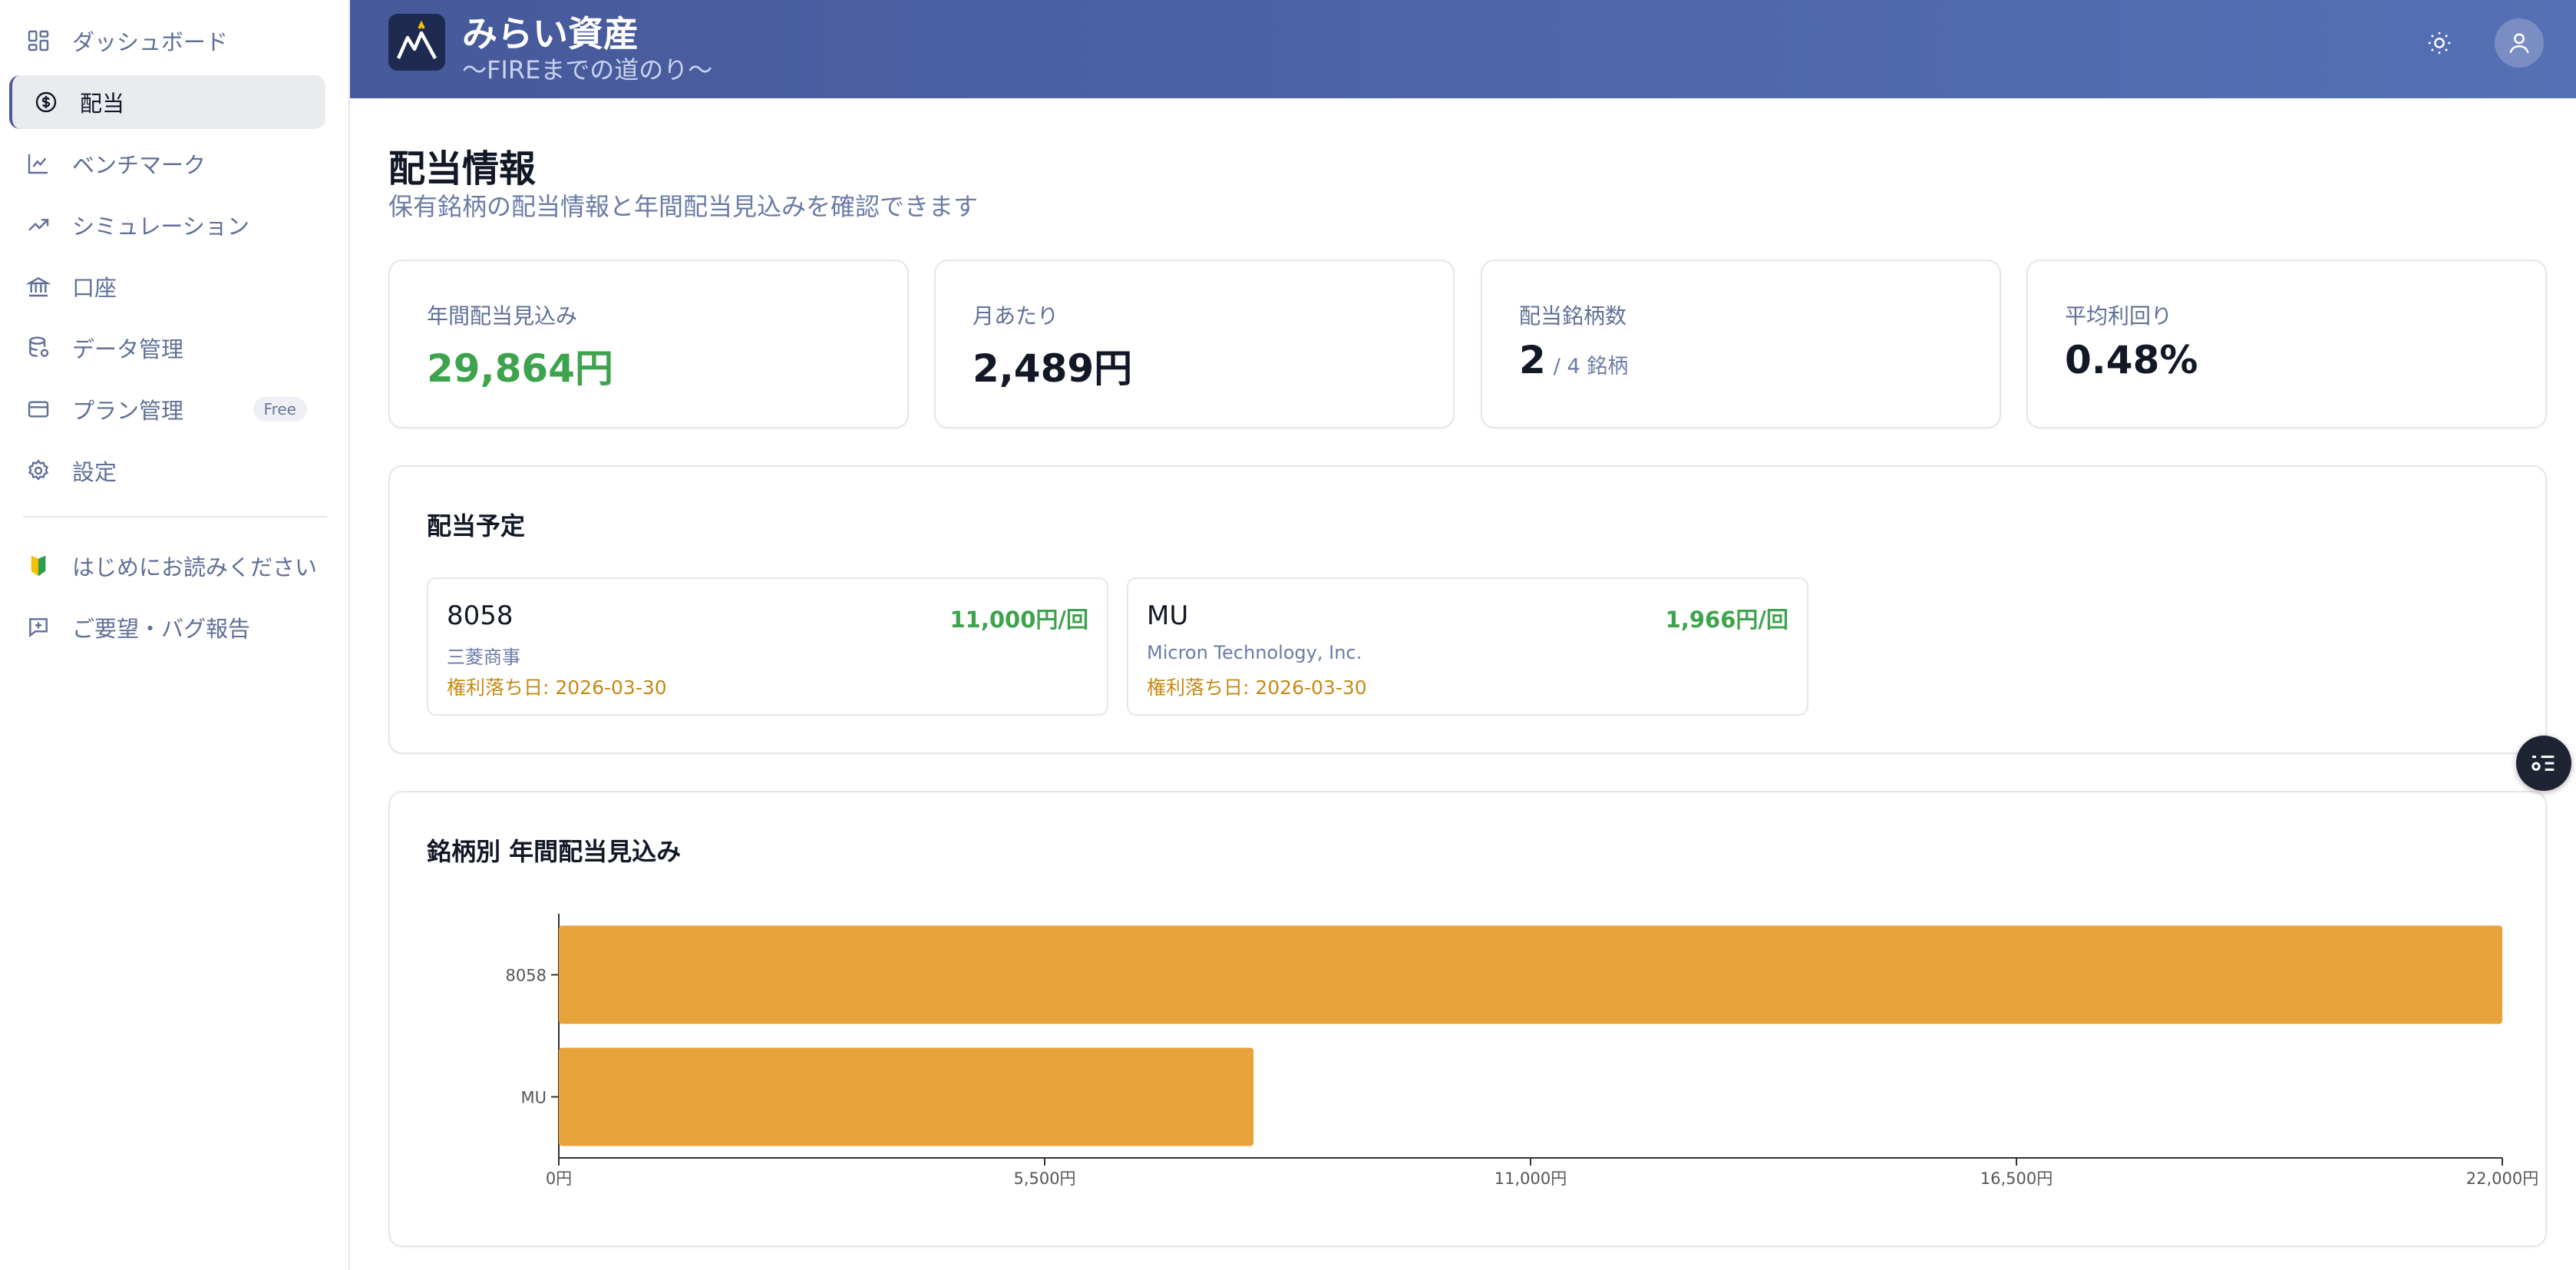 The image size is (2576, 1270). I want to click on gear-icon, so click(38, 471).